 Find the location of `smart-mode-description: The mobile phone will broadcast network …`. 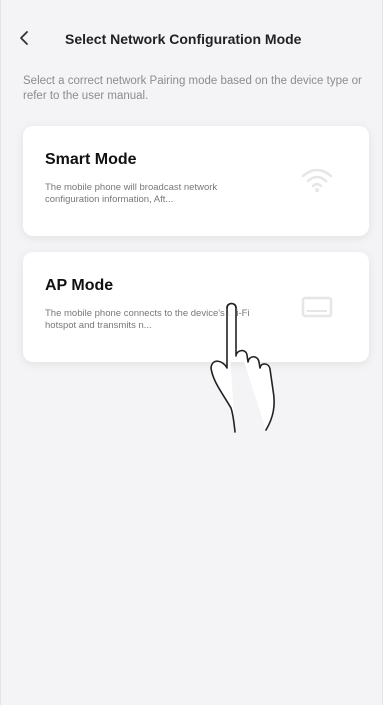

smart-mode-description: The mobile phone will broadcast network … is located at coordinates (131, 193).